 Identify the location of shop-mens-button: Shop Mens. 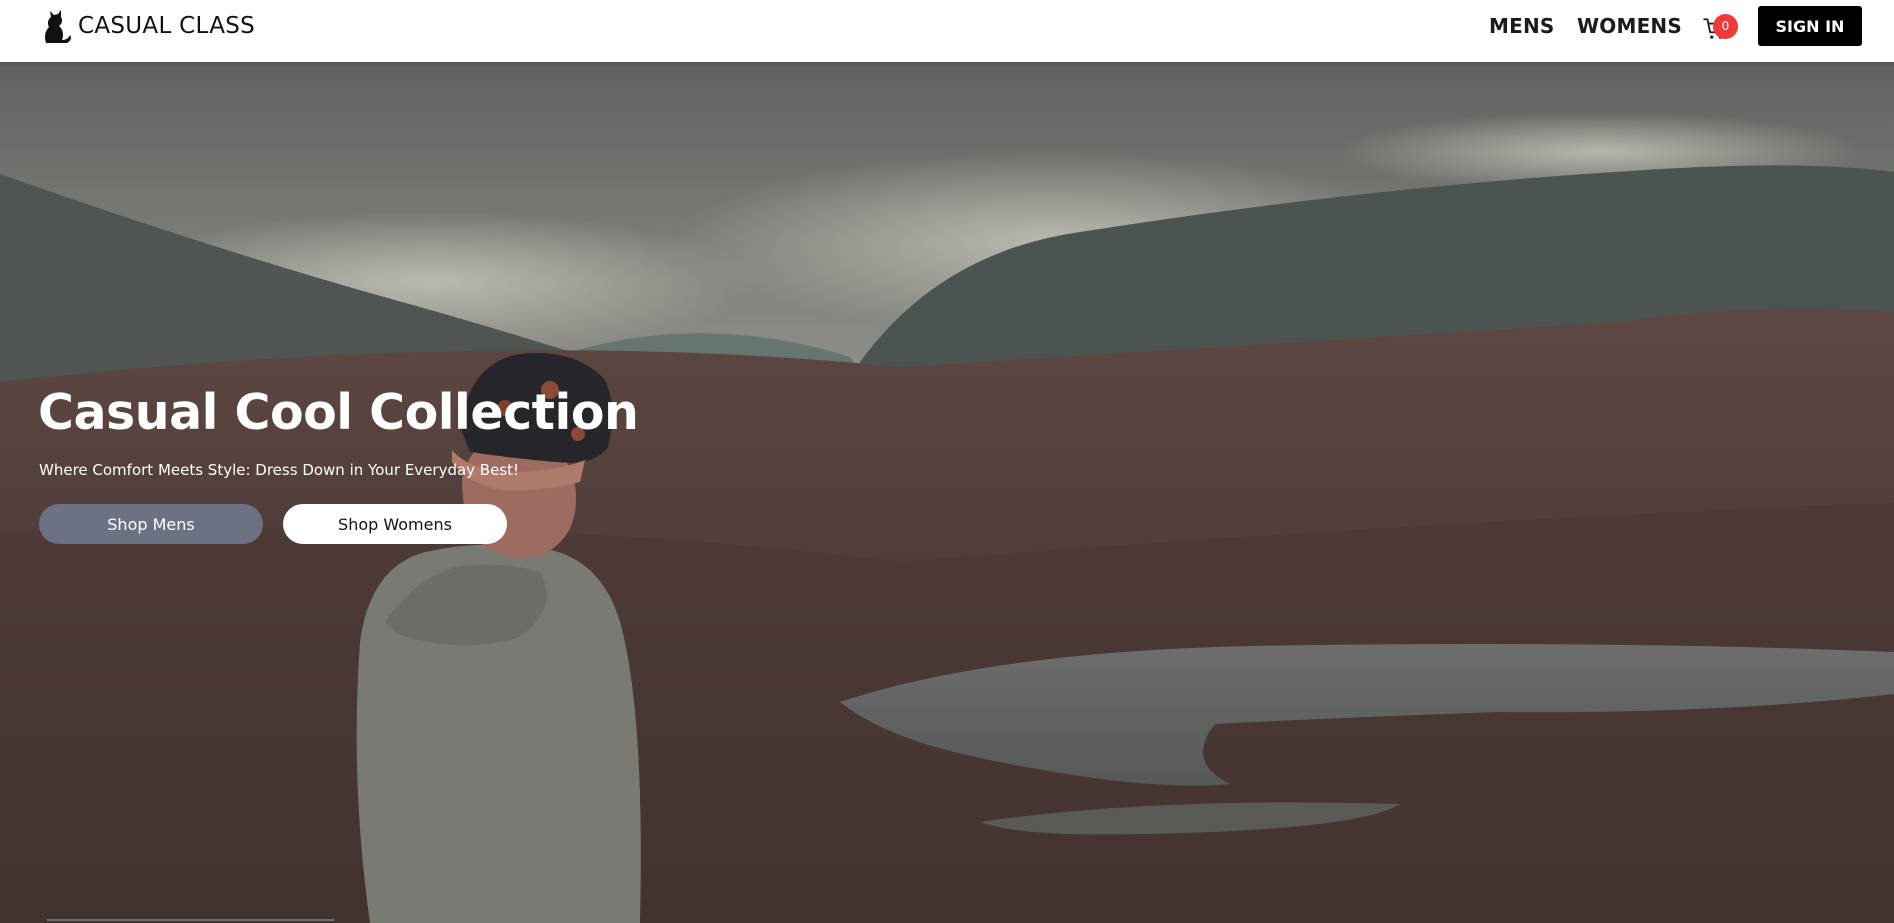
(151, 524).